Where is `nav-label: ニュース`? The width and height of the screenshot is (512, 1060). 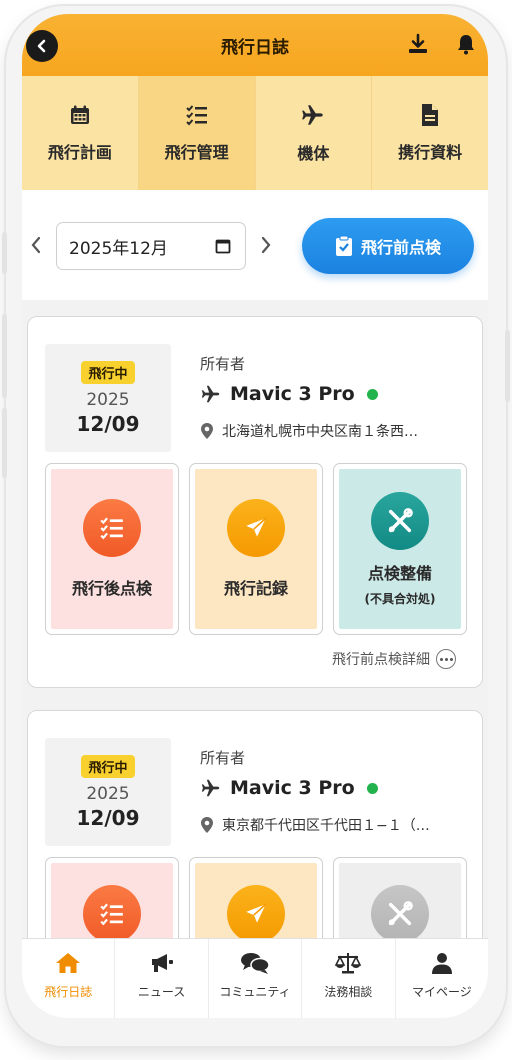
nav-label: ニュース is located at coordinates (161, 992).